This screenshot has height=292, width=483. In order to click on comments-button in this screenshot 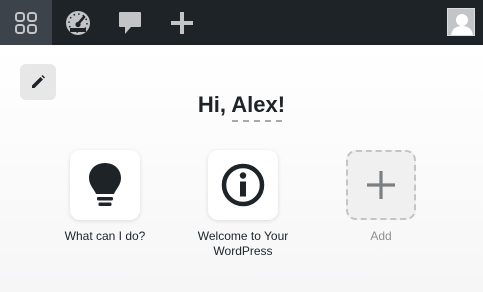, I will do `click(130, 22)`.